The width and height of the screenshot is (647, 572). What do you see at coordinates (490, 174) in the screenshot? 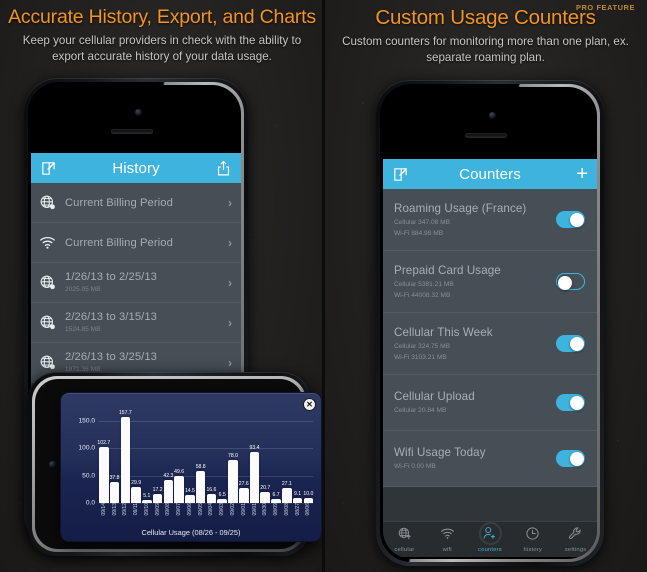
I see `counters-title: Counters` at bounding box center [490, 174].